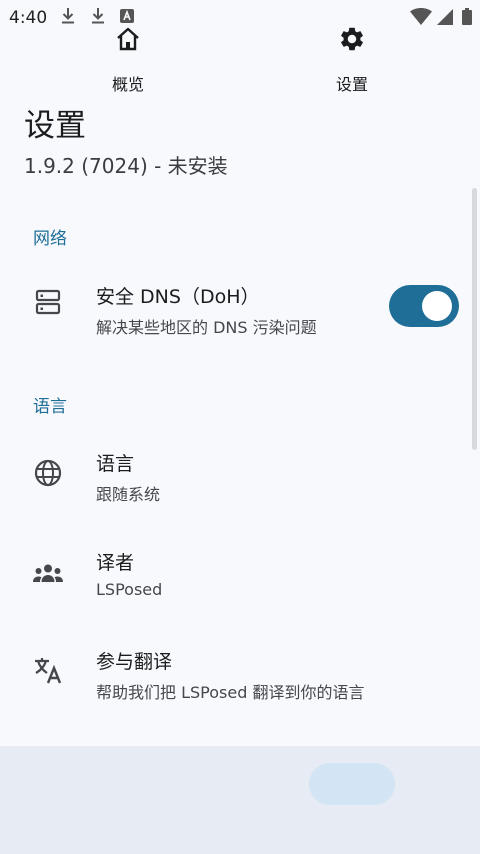  I want to click on nav-label-overview: 概览, so click(127, 84).